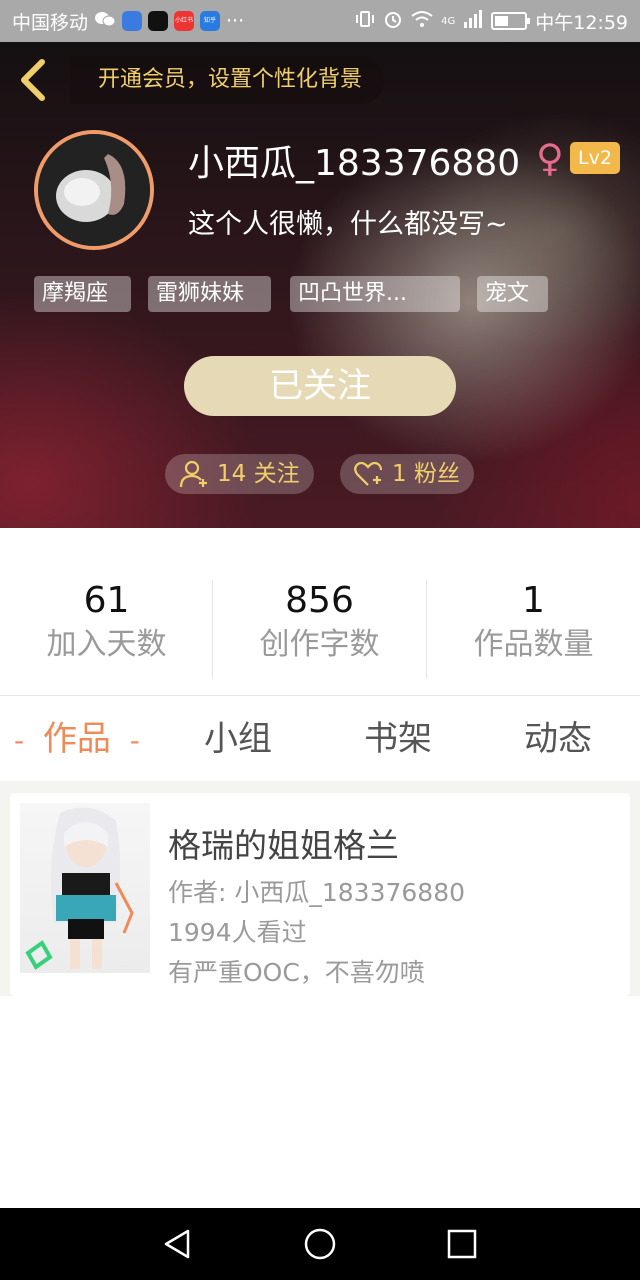 The image size is (640, 1280). I want to click on stat-word-count: 856 创作字数, so click(319, 624).